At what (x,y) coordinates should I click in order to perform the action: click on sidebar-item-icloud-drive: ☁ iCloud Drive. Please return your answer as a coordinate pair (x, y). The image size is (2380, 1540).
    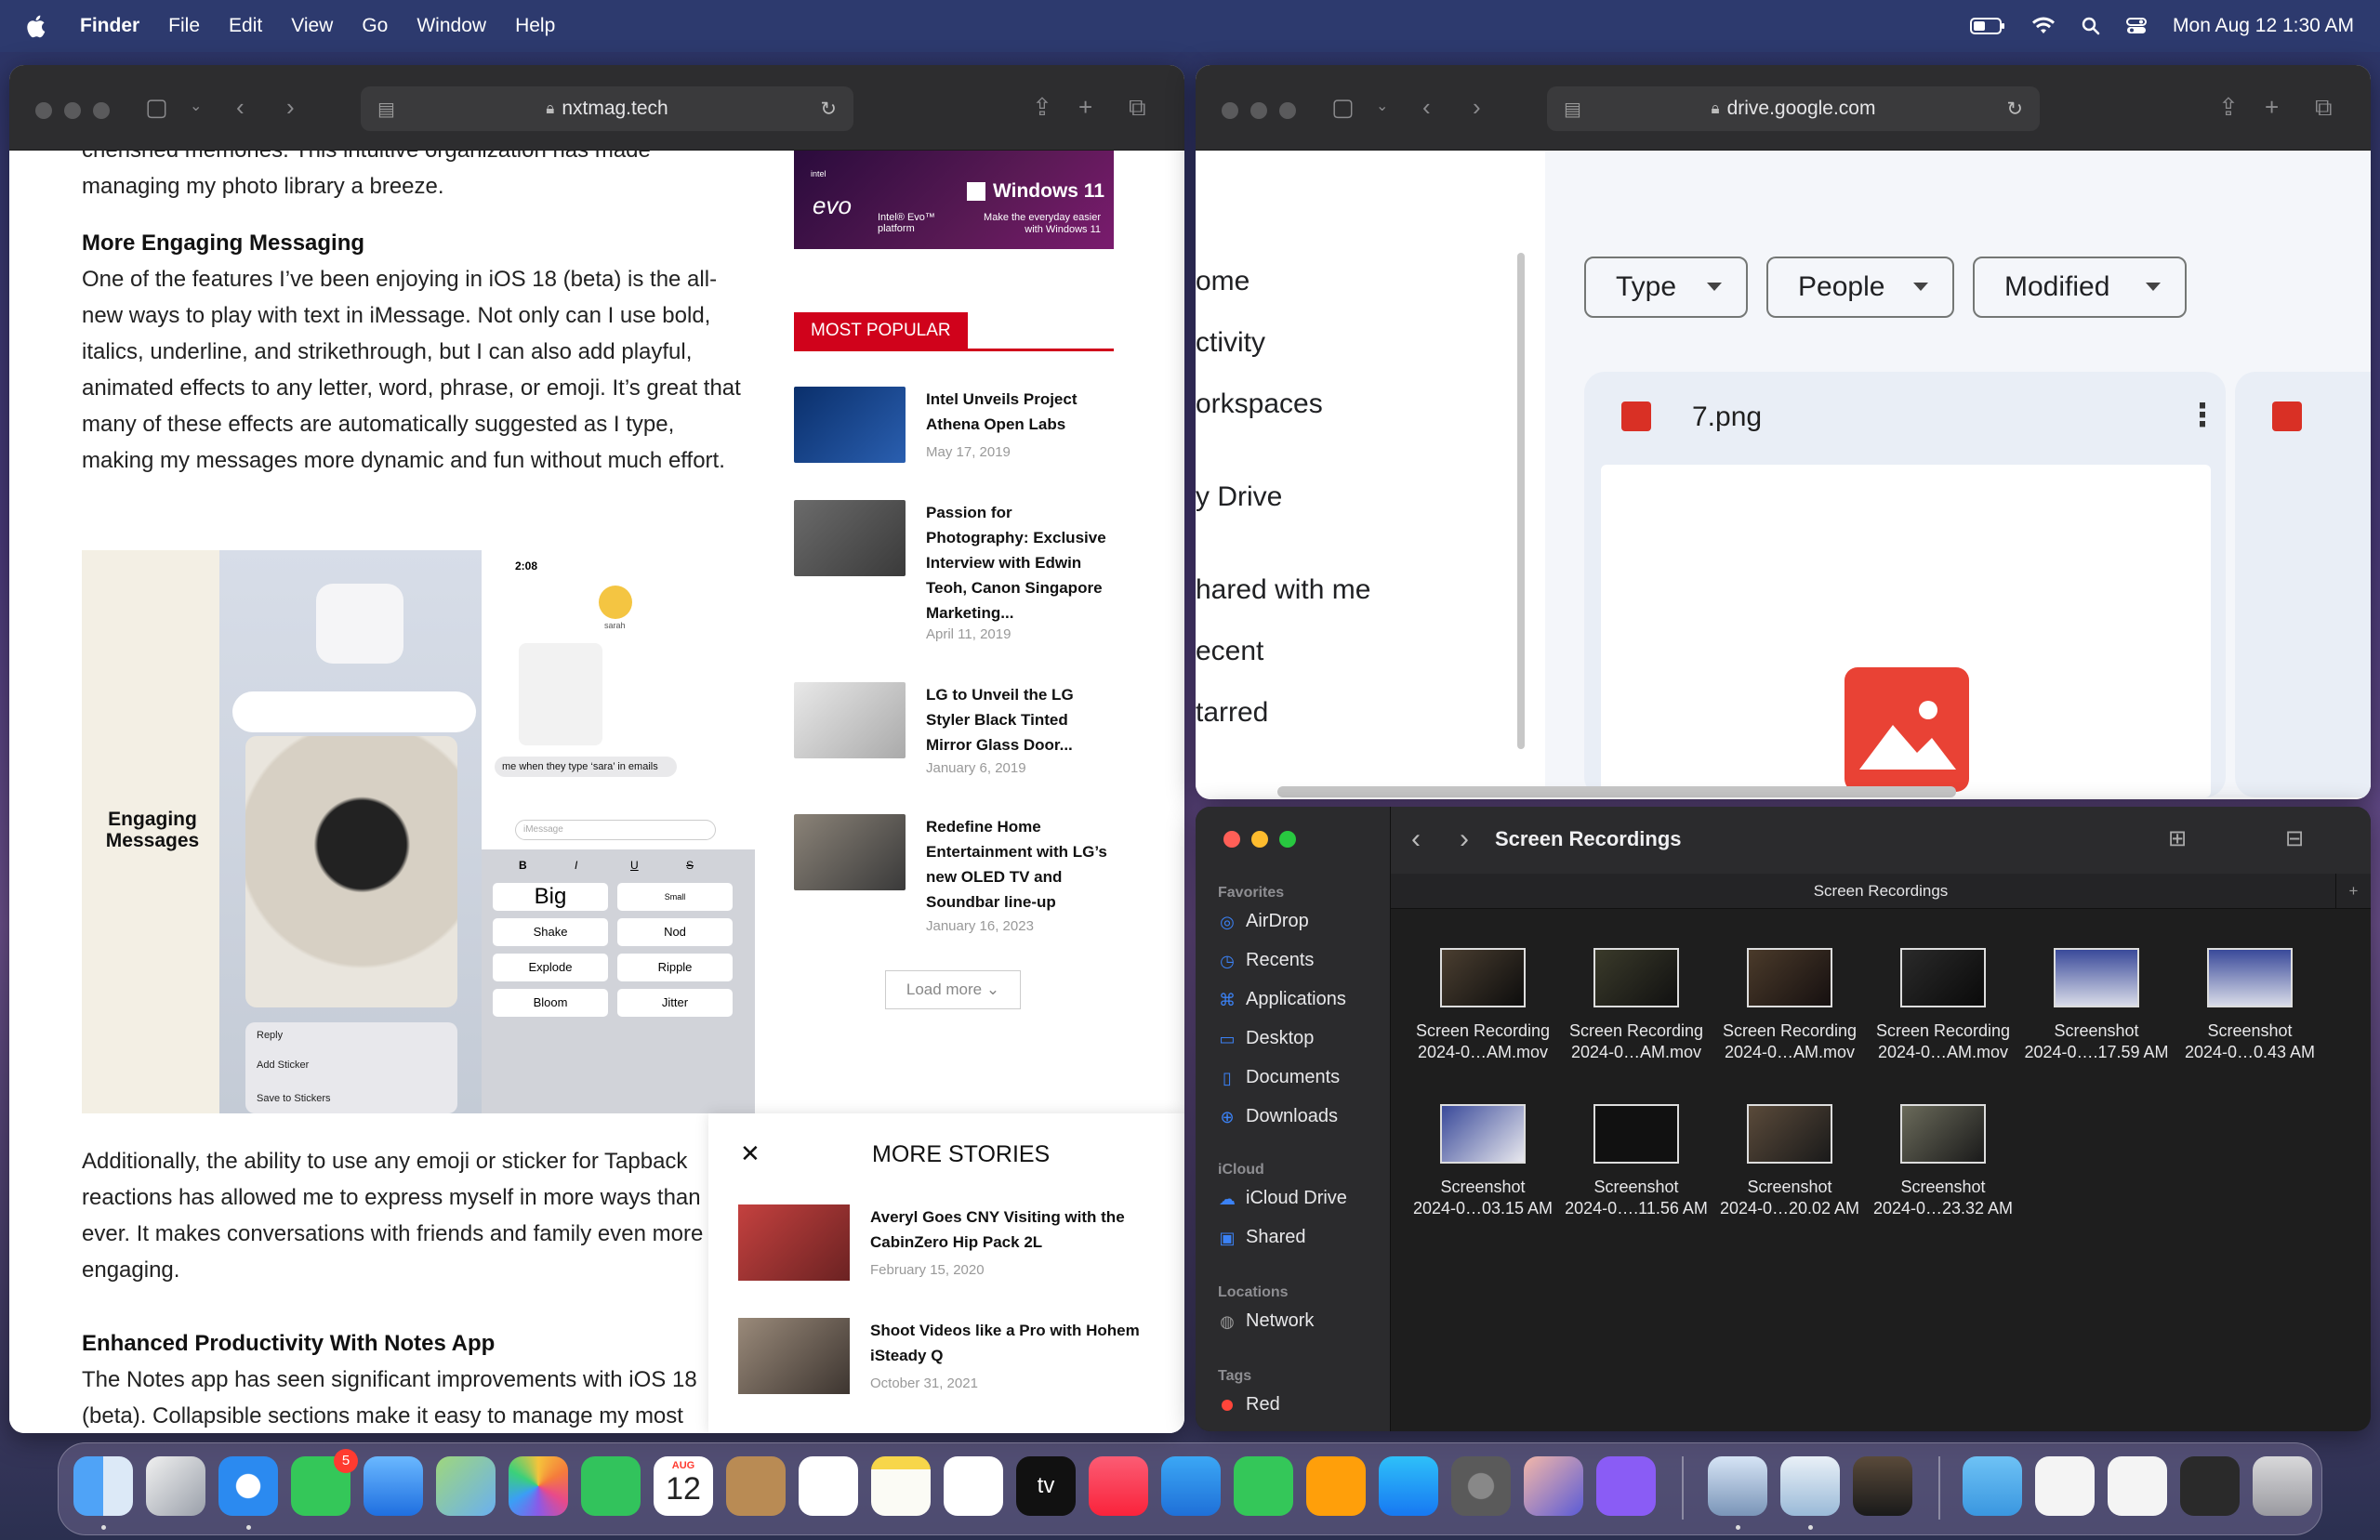
    Looking at the image, I should click on (1282, 1198).